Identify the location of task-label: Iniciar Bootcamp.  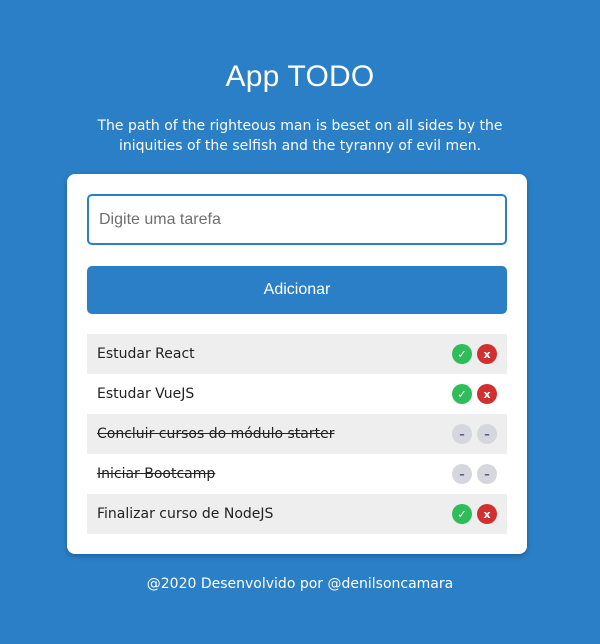
(156, 474).